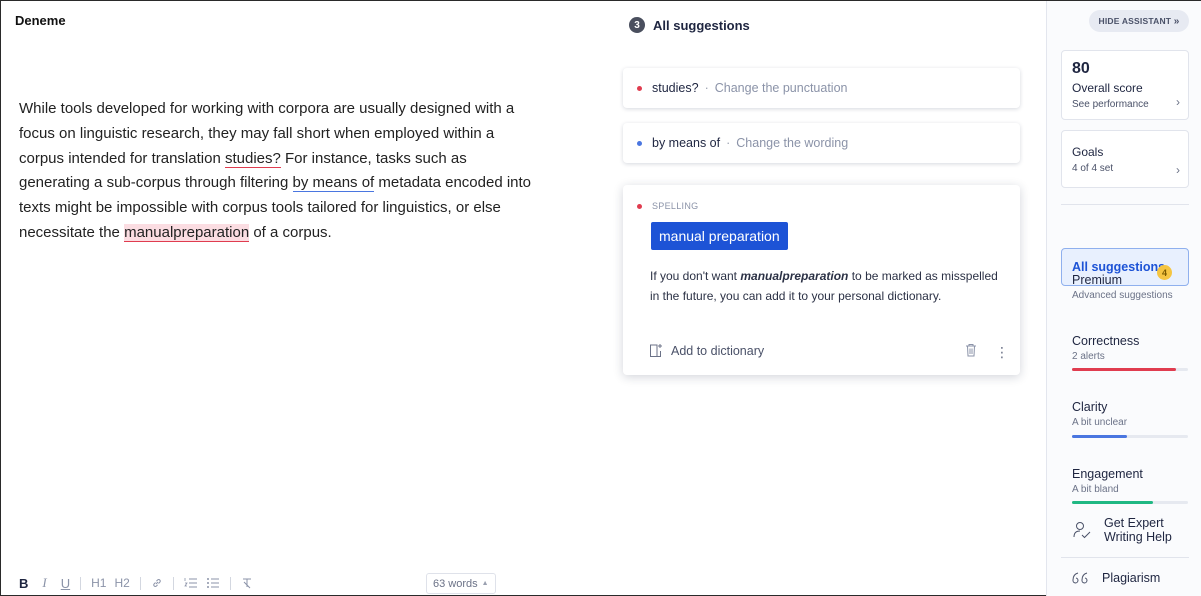  I want to click on italic-button: I, so click(44, 583).